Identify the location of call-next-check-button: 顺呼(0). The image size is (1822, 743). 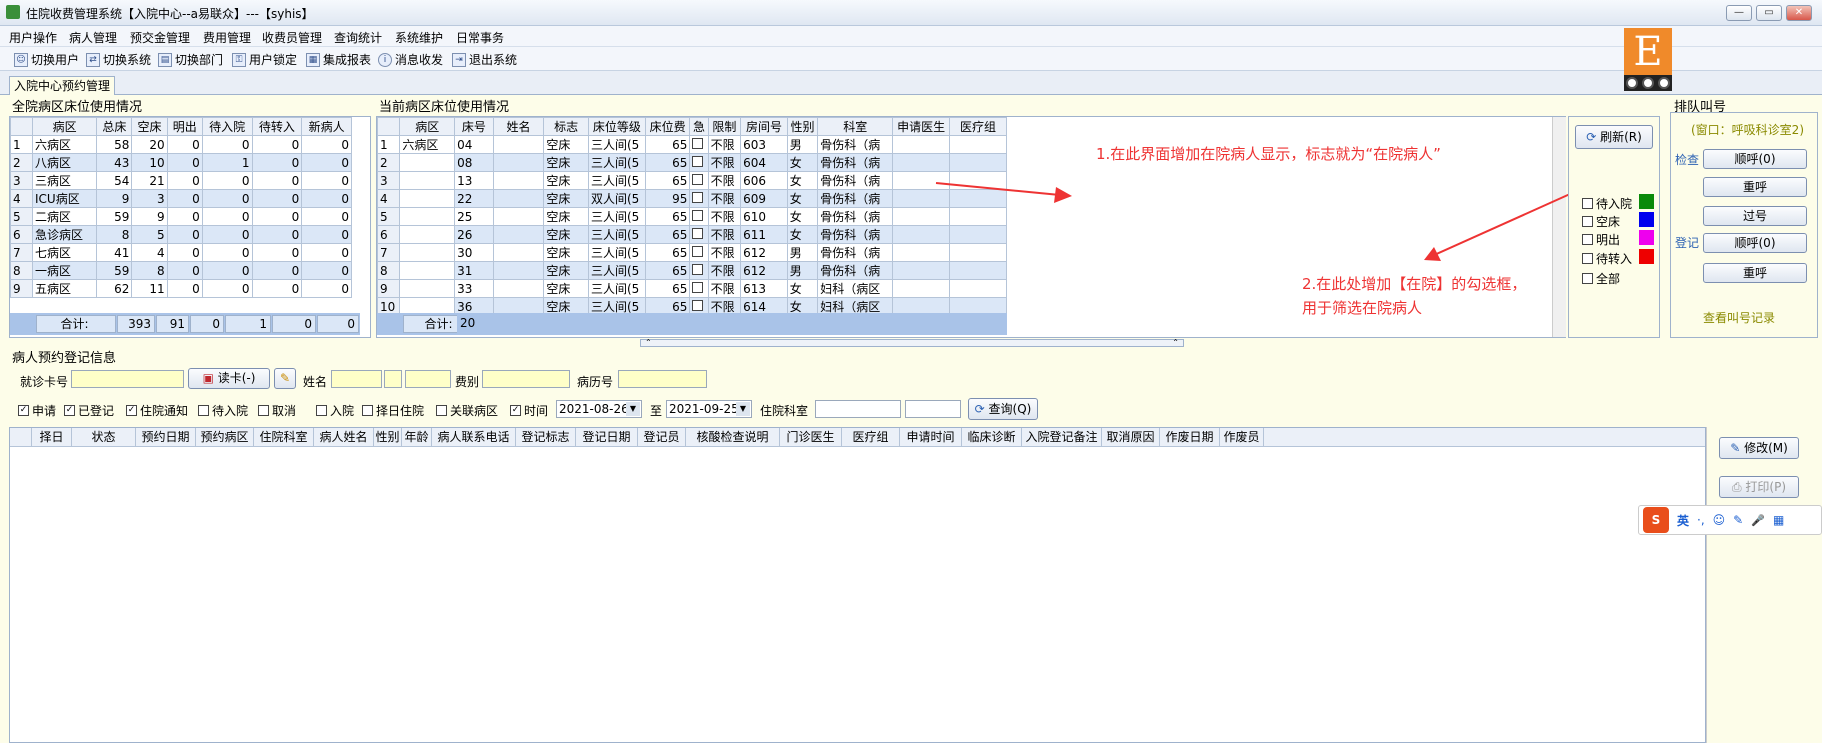
(1755, 159).